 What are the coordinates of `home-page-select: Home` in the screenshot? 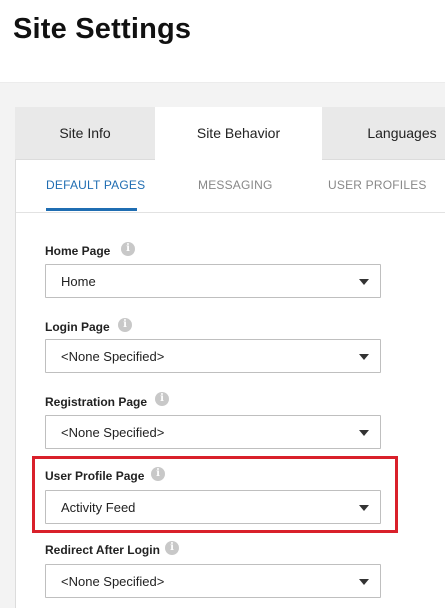 It's located at (213, 281).